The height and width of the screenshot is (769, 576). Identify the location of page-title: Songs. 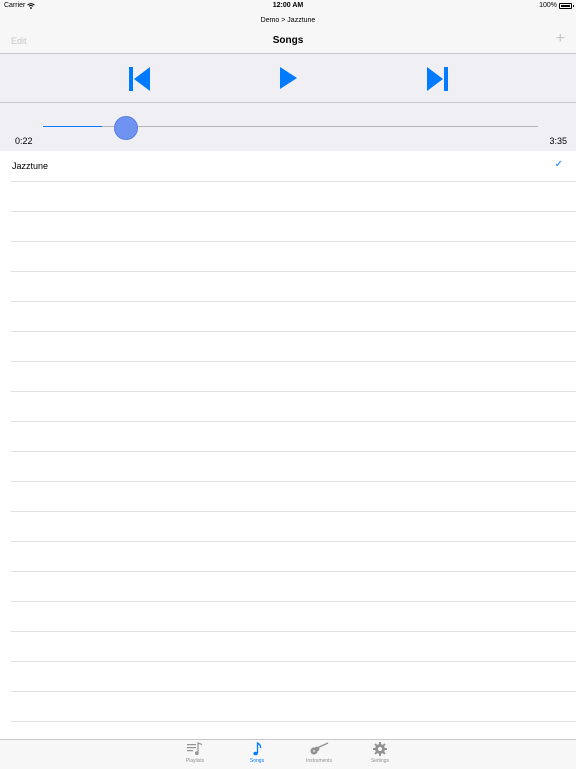
(288, 40).